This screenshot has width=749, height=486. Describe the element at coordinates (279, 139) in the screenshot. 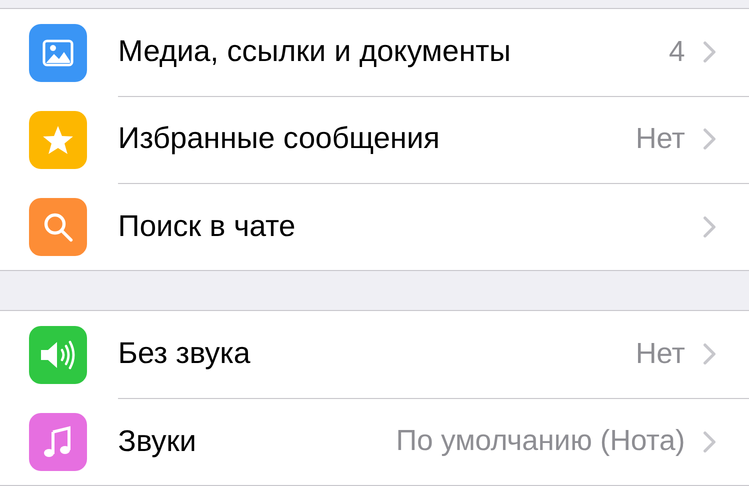

I see `row-label: Избранные сообщения` at that location.